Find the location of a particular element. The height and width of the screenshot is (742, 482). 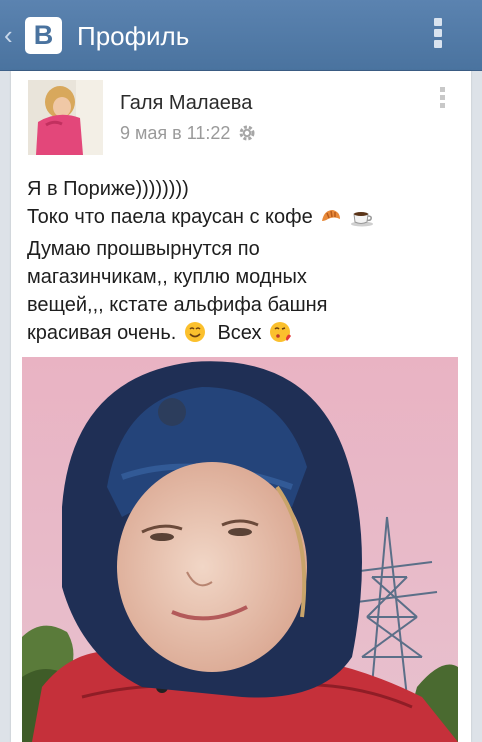

post-text-segment: Токо что паела краусан с кофе is located at coordinates (170, 217).